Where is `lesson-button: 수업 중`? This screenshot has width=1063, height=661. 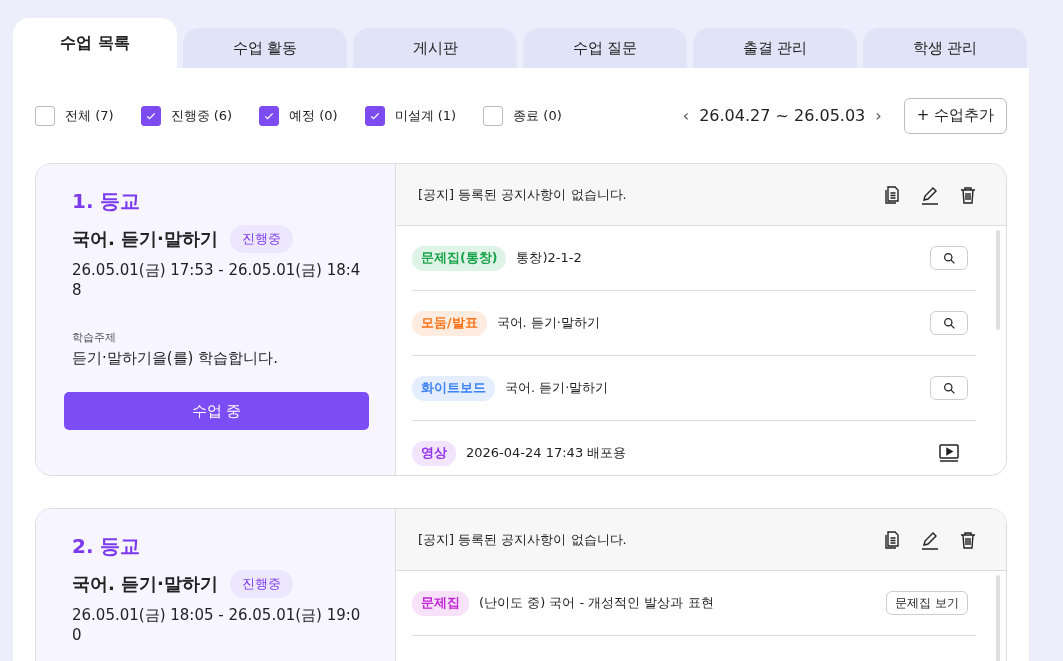
lesson-button: 수업 중 is located at coordinates (216, 411).